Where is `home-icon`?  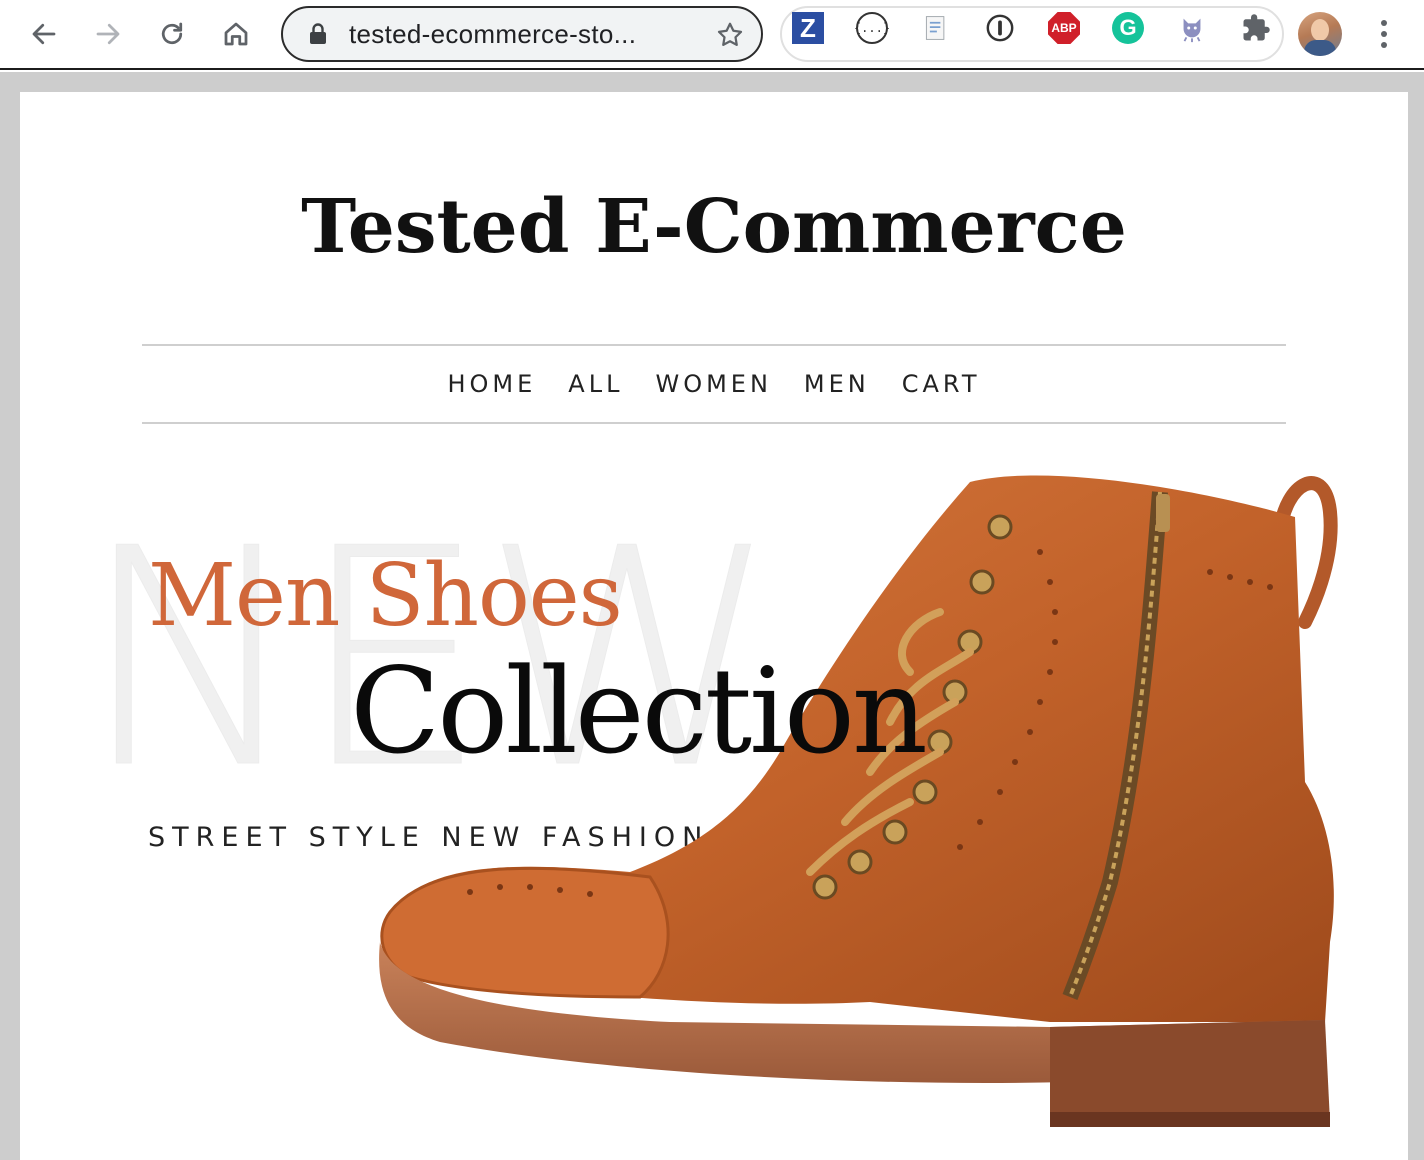
home-icon is located at coordinates (236, 34).